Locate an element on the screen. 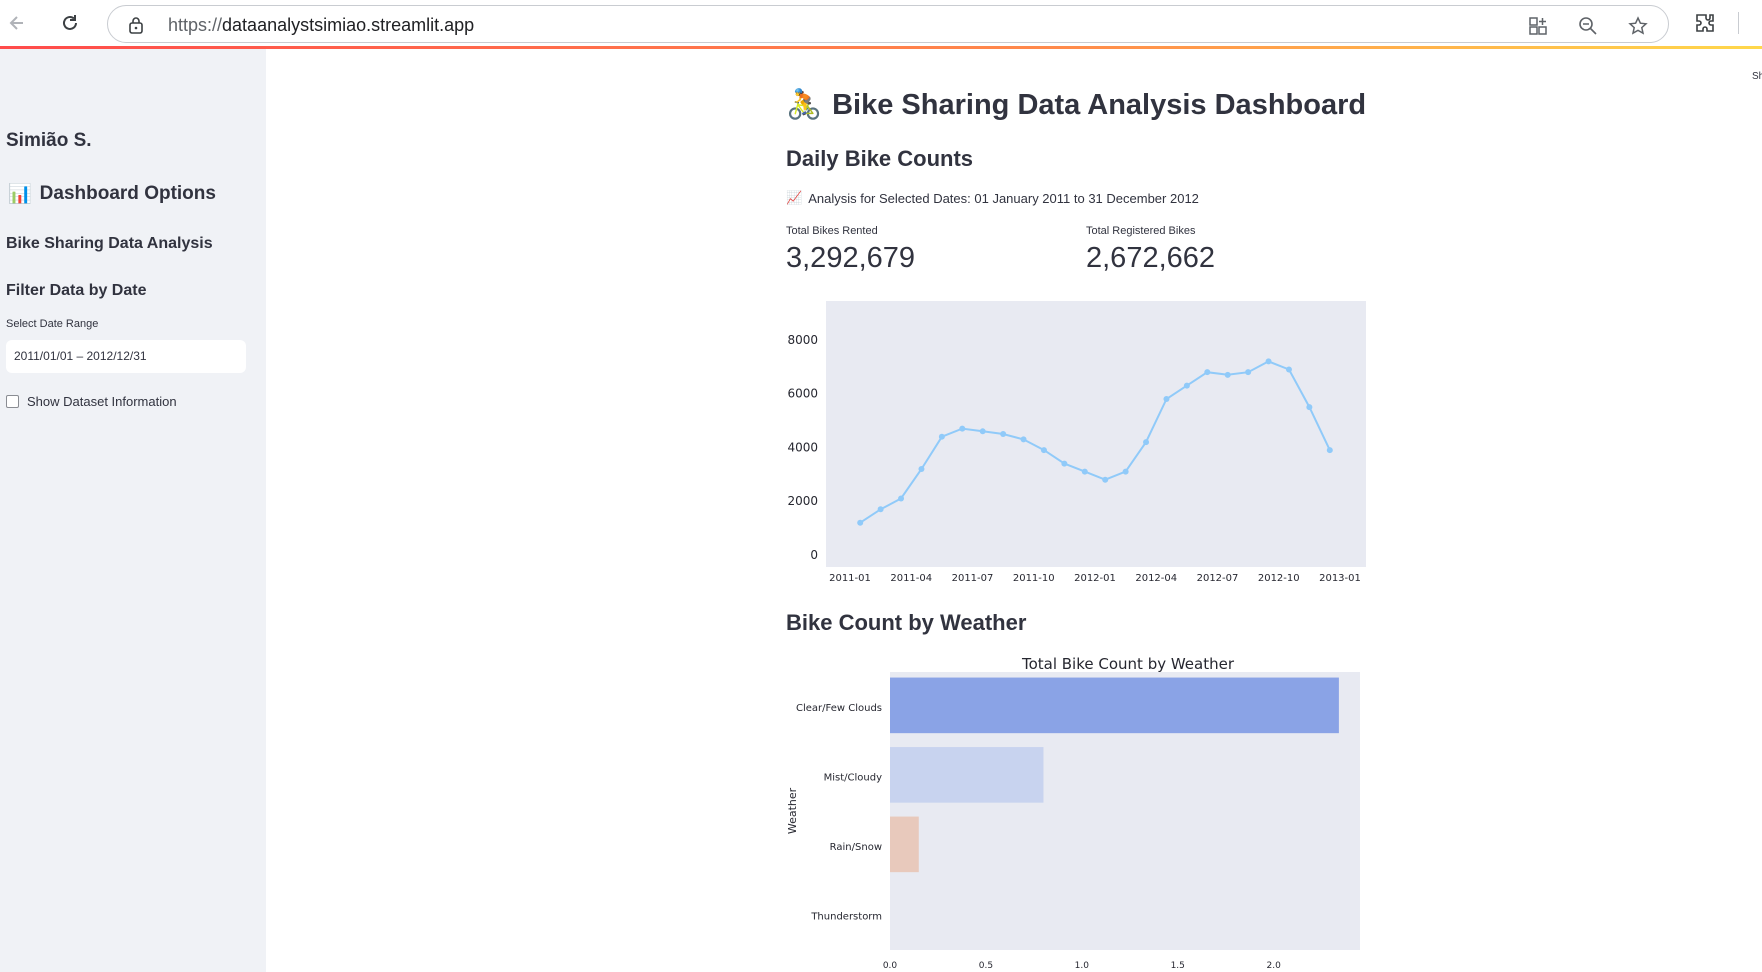  bar-chart-x-tick: 2.0 is located at coordinates (1274, 966).